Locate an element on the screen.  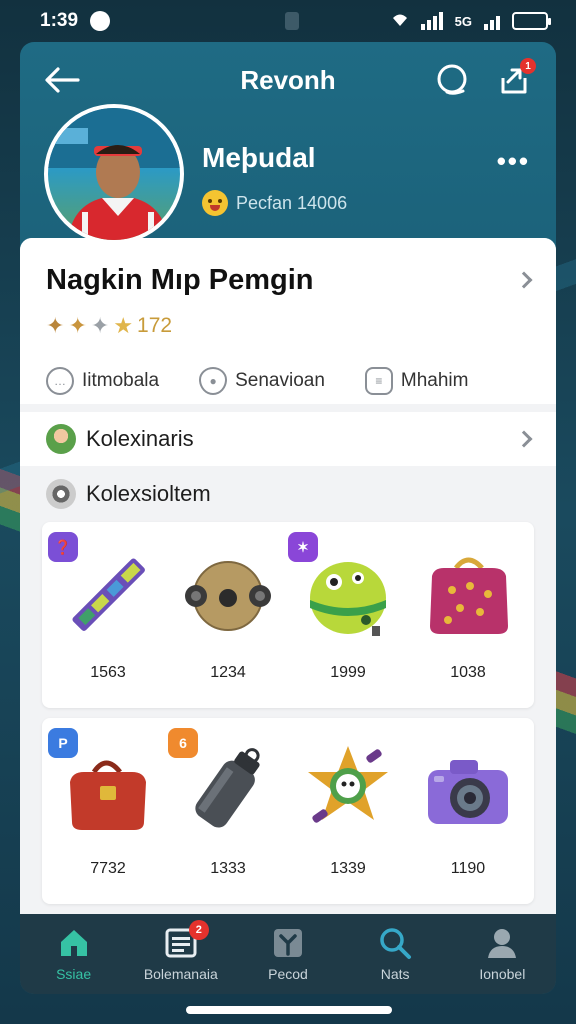
action-item: … Iitmobala is located at coordinates (102, 381).